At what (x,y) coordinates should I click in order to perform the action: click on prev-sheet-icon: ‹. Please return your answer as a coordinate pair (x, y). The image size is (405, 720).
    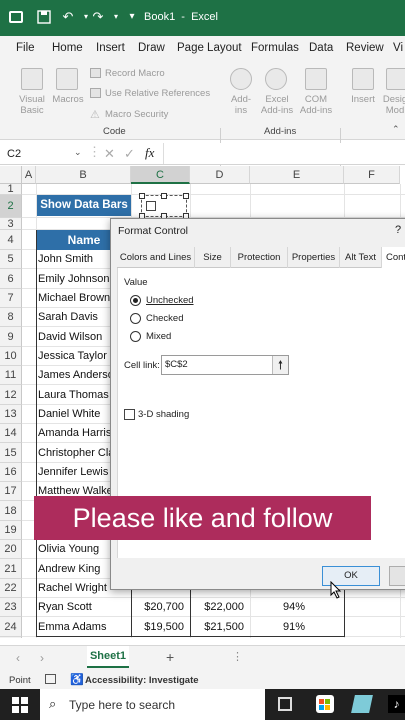
    Looking at the image, I should click on (18, 658).